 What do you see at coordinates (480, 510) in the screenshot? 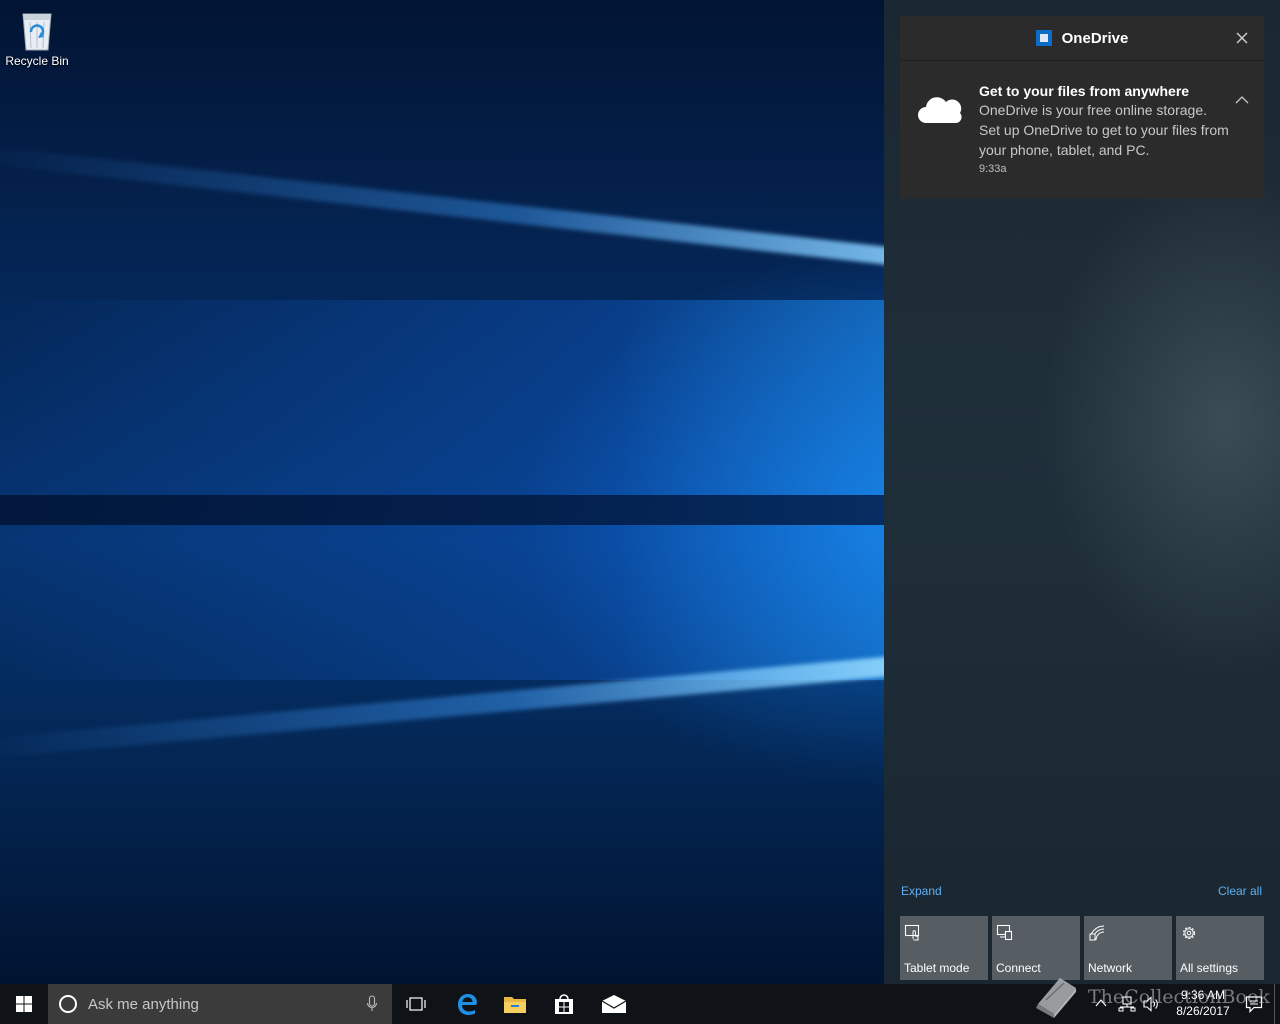
I see `wallpaper-dark-band` at bounding box center [480, 510].